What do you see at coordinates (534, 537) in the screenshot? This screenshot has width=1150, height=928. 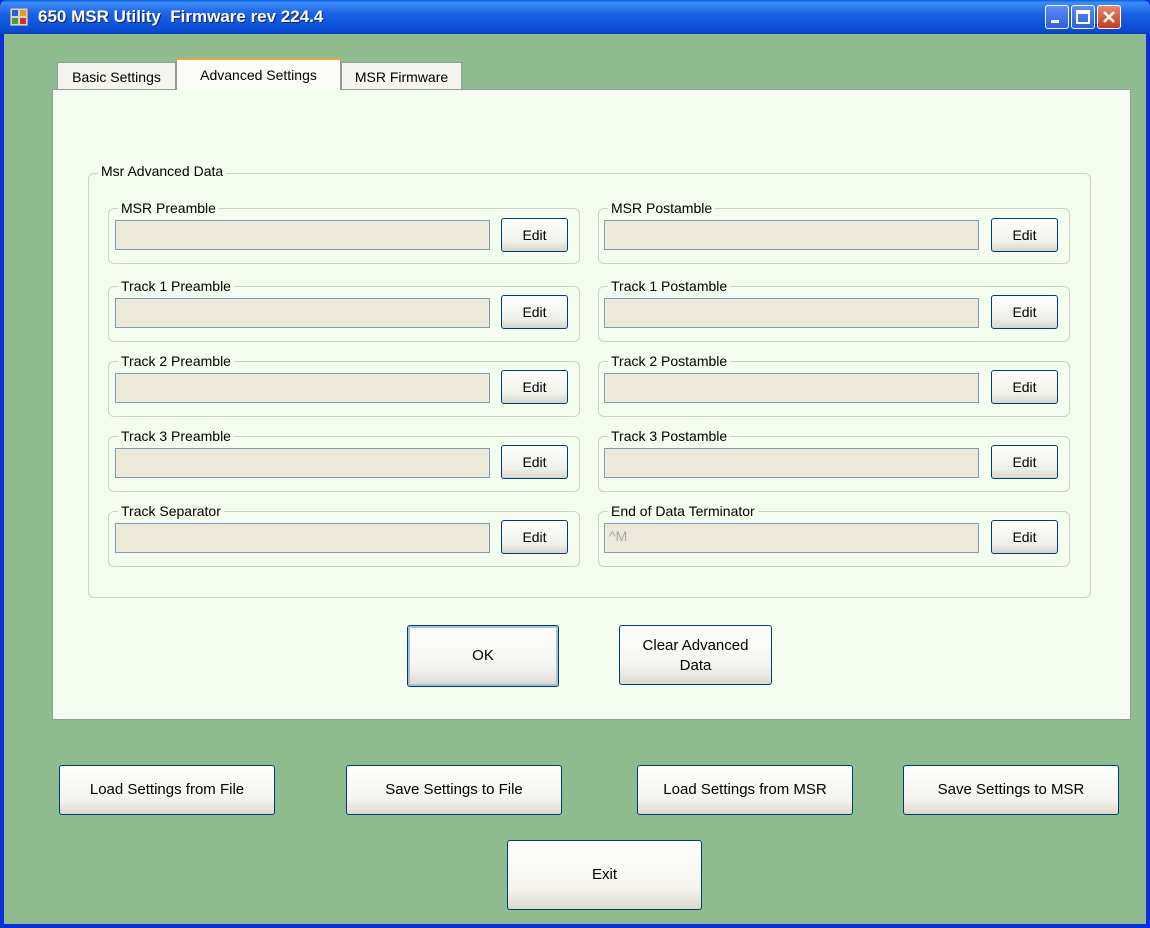 I see `track-separator-edit-button: Edit` at bounding box center [534, 537].